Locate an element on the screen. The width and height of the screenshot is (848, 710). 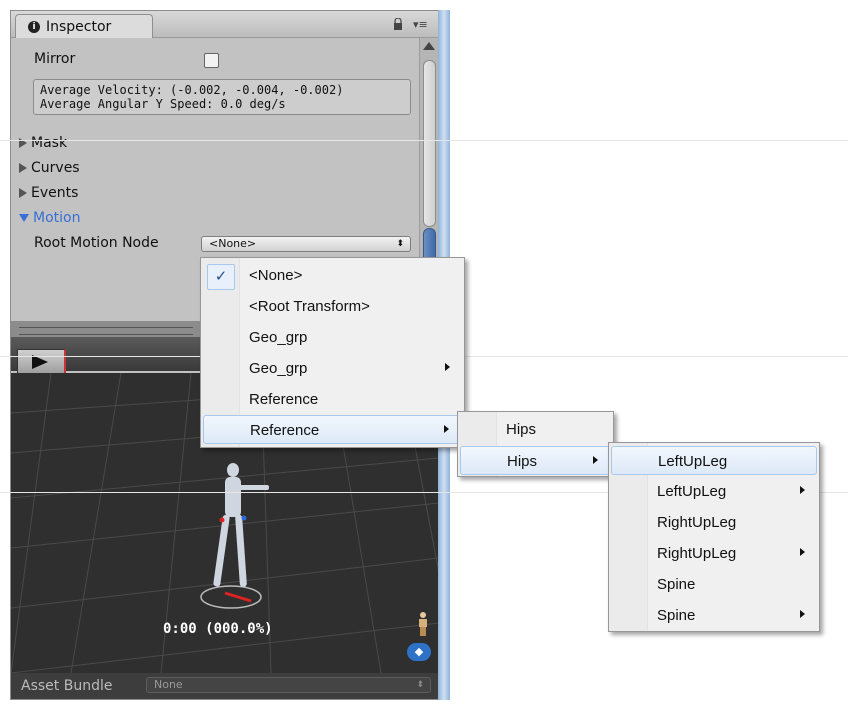
foldout-mask: Mask is located at coordinates (43, 143).